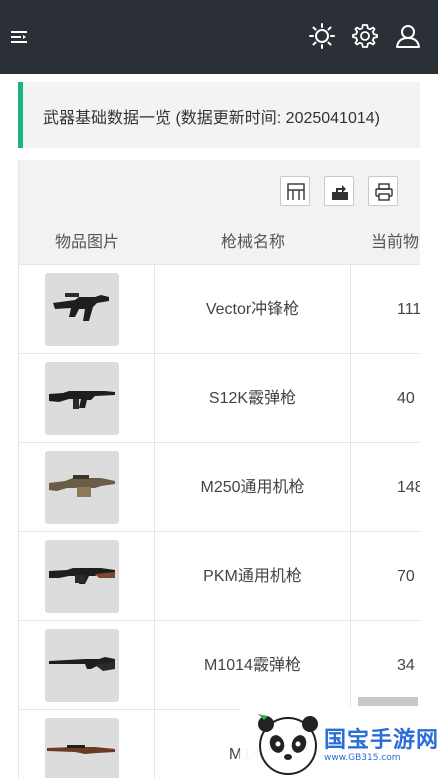 The height and width of the screenshot is (778, 438). I want to click on table-row: S12K霰弹枪 40, so click(219, 398).